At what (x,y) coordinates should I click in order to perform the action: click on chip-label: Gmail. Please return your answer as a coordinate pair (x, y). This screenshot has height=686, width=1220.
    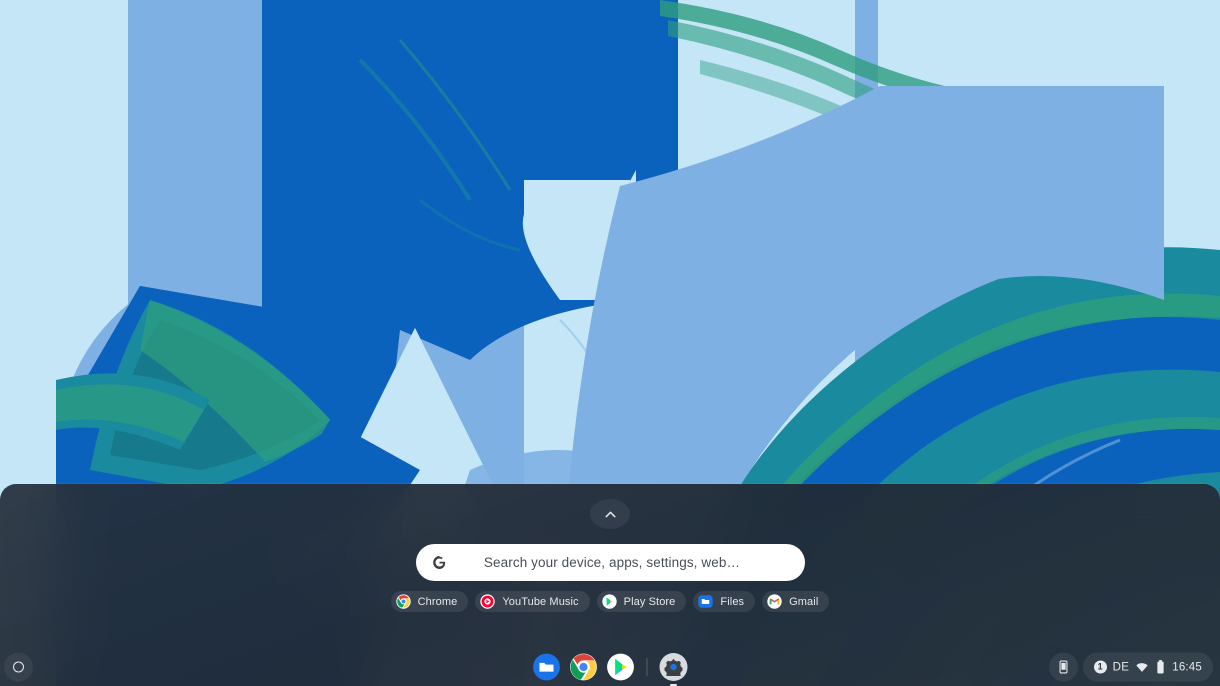
    Looking at the image, I should click on (804, 601).